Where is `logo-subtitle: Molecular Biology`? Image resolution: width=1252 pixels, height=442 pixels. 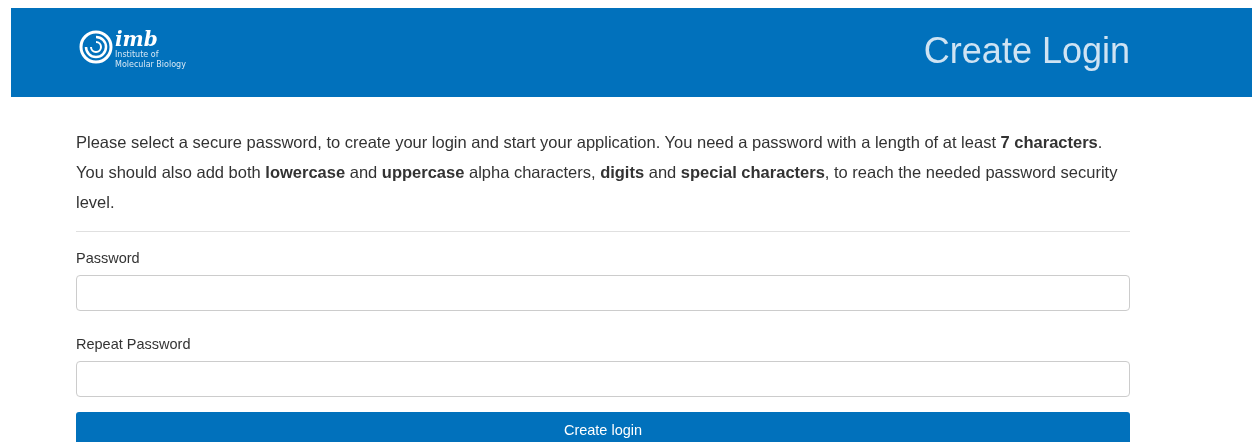 logo-subtitle: Molecular Biology is located at coordinates (150, 64).